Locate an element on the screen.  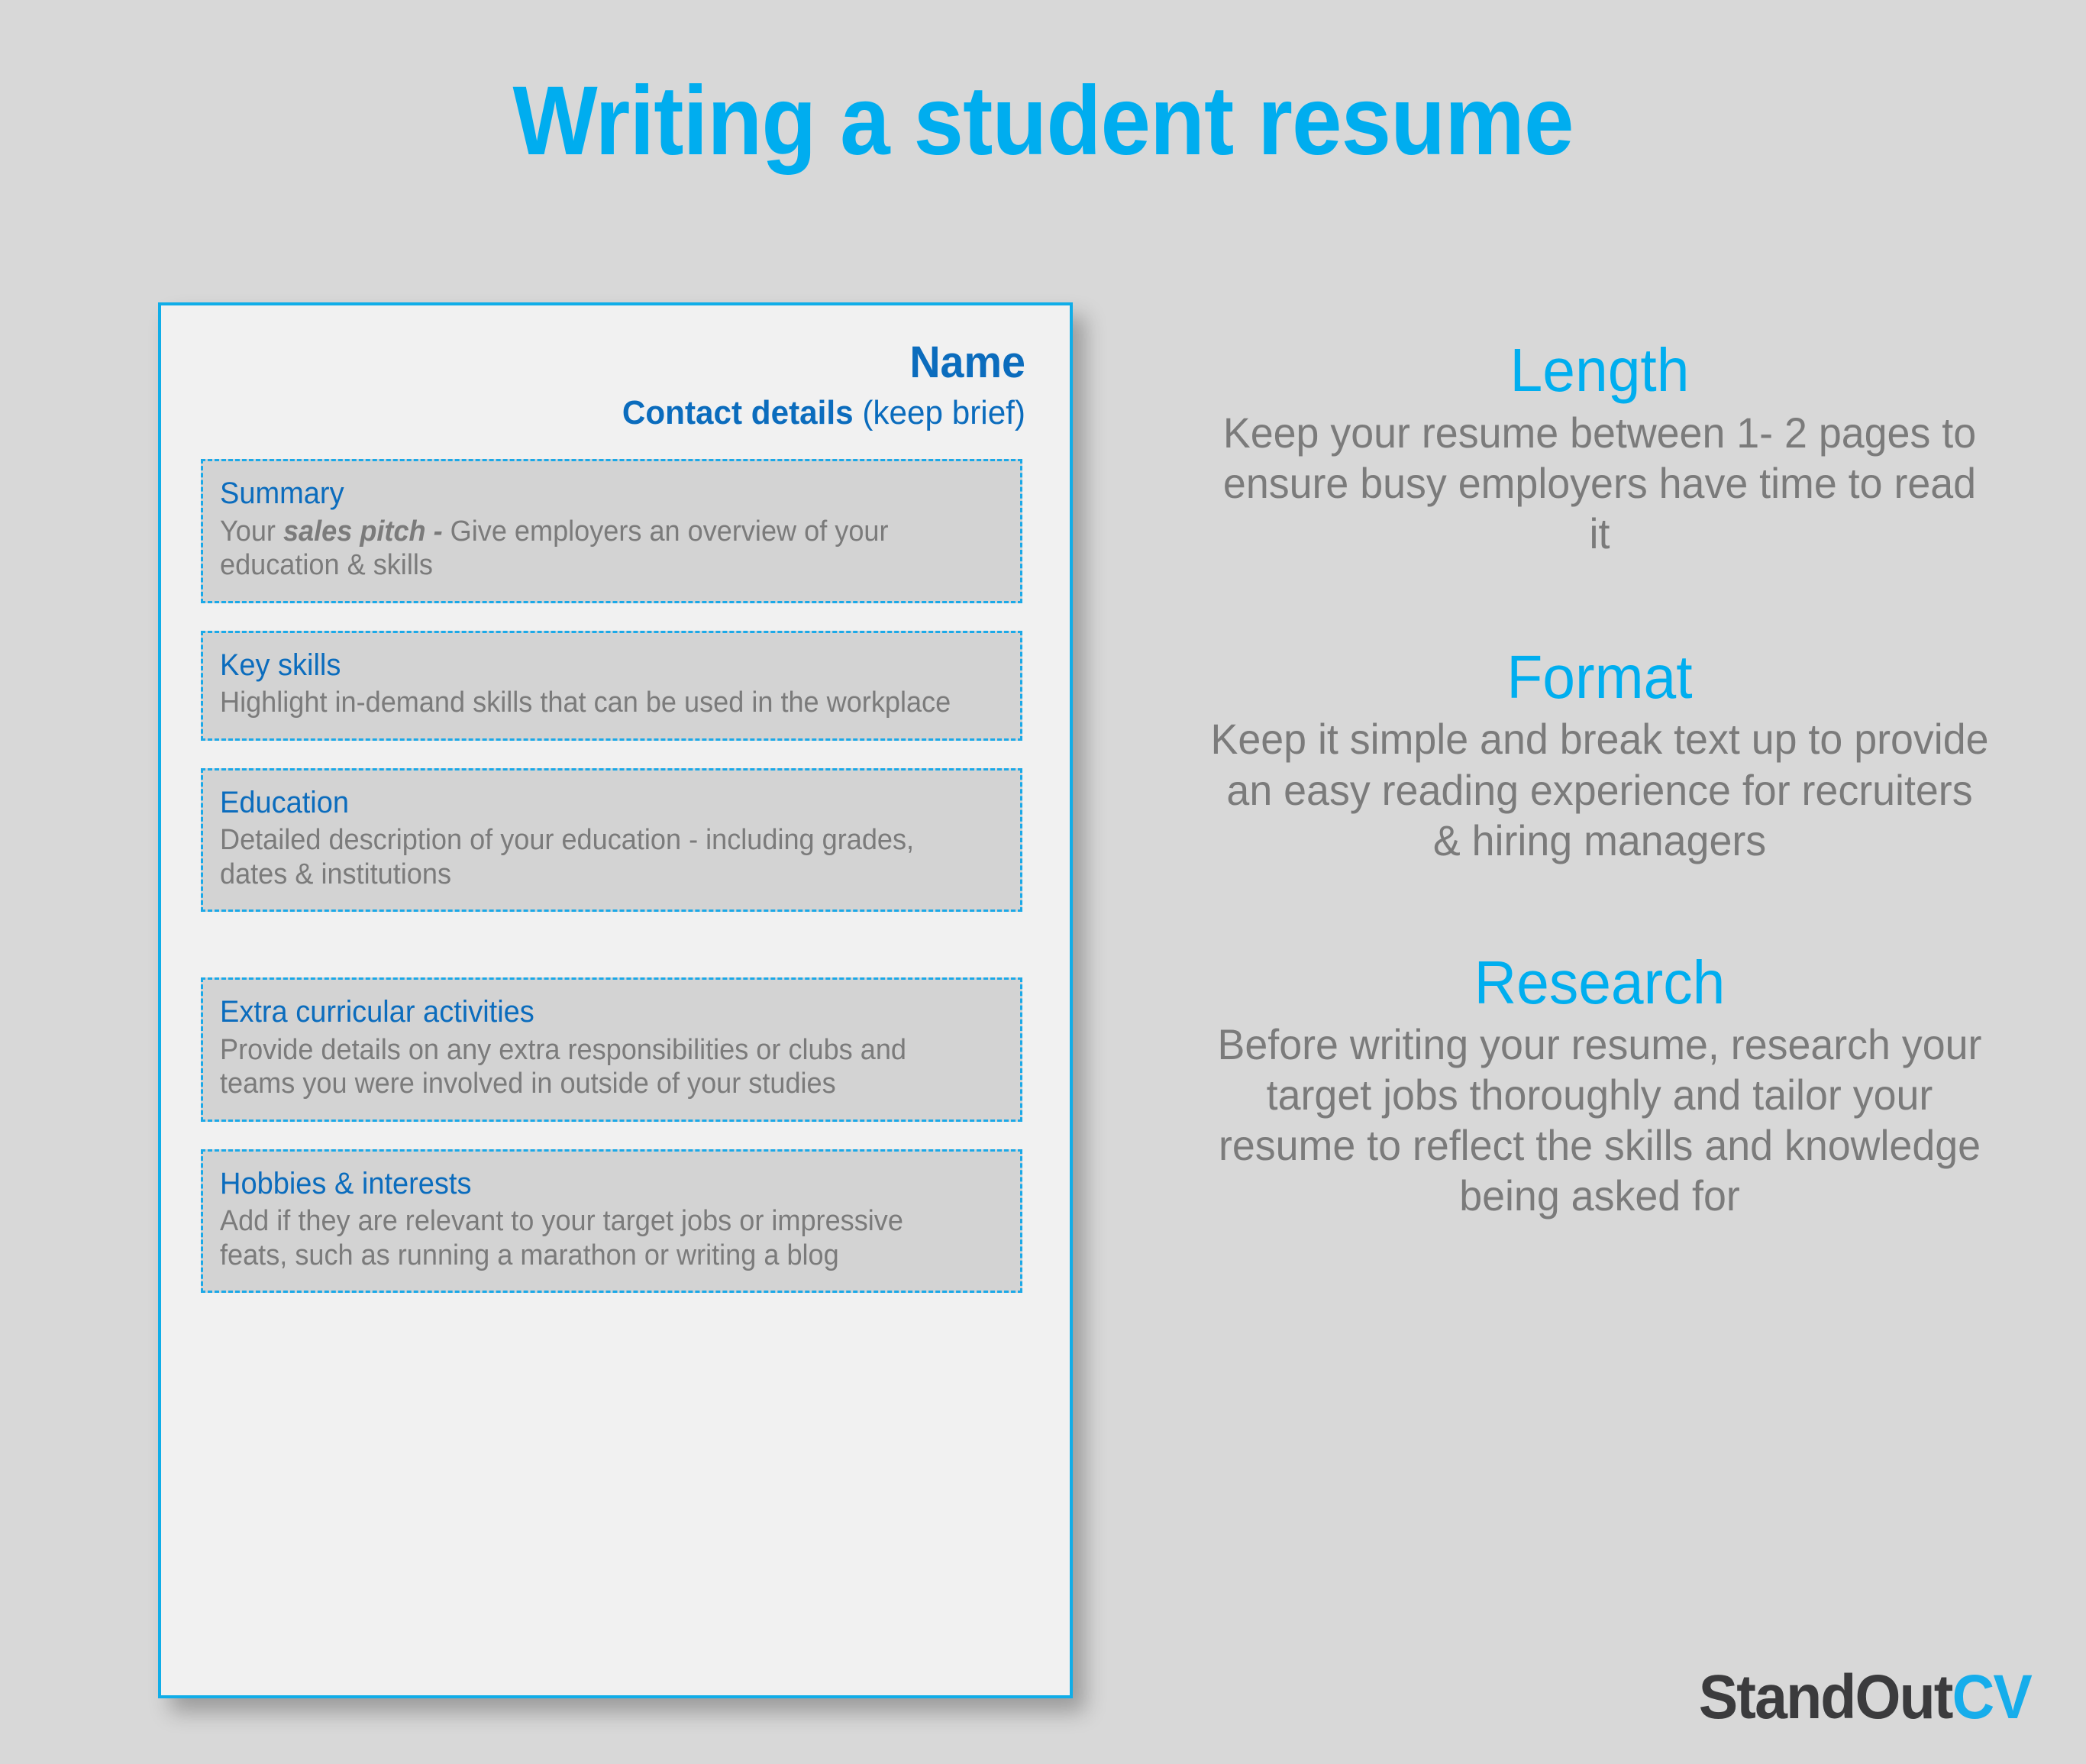
section-title-extra-curricular: Extra curricular activities is located at coordinates (377, 1012).